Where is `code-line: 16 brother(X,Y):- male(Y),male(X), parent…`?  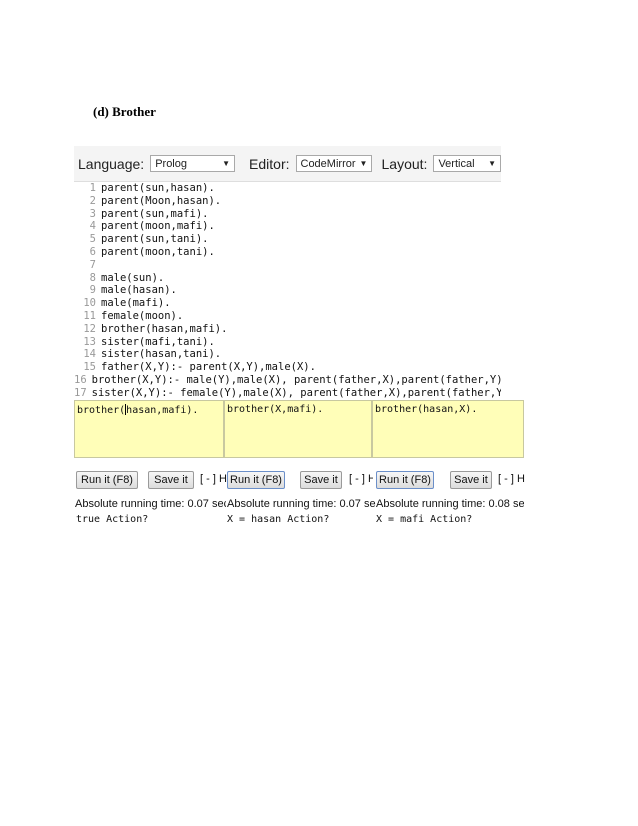 code-line: 16 brother(X,Y):- male(Y),male(X), parent… is located at coordinates (287, 380).